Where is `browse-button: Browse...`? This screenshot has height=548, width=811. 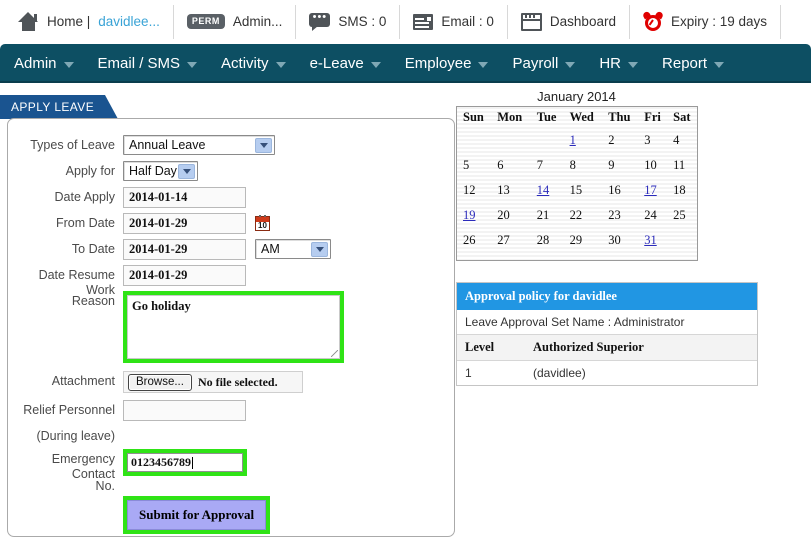
browse-button: Browse... is located at coordinates (160, 382).